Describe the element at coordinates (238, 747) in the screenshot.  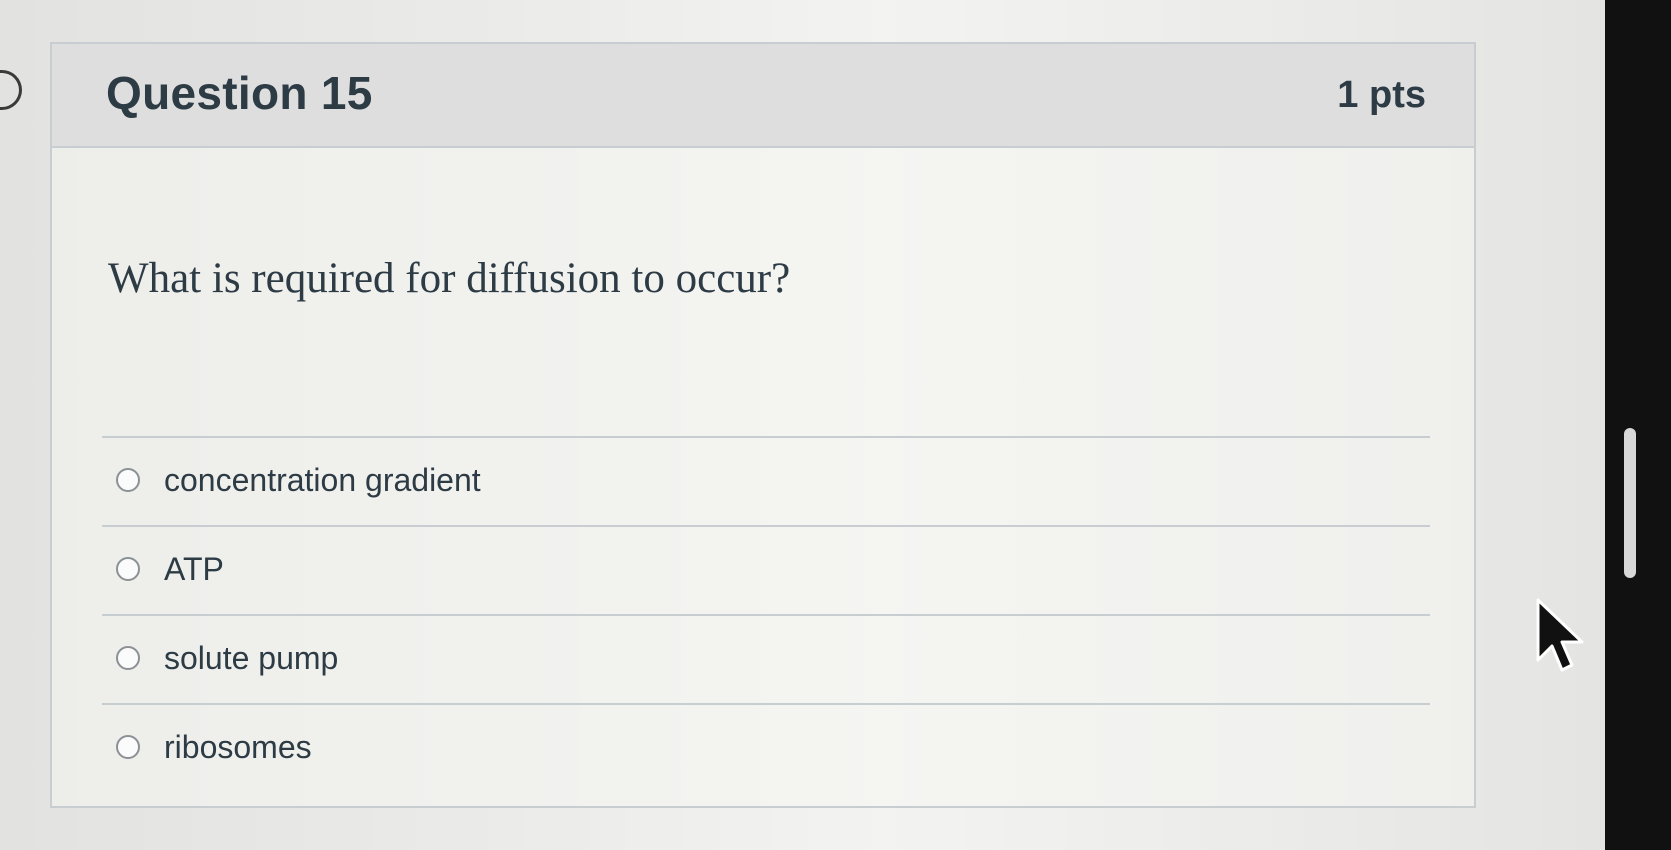
I see `answer-label: ribosomes` at that location.